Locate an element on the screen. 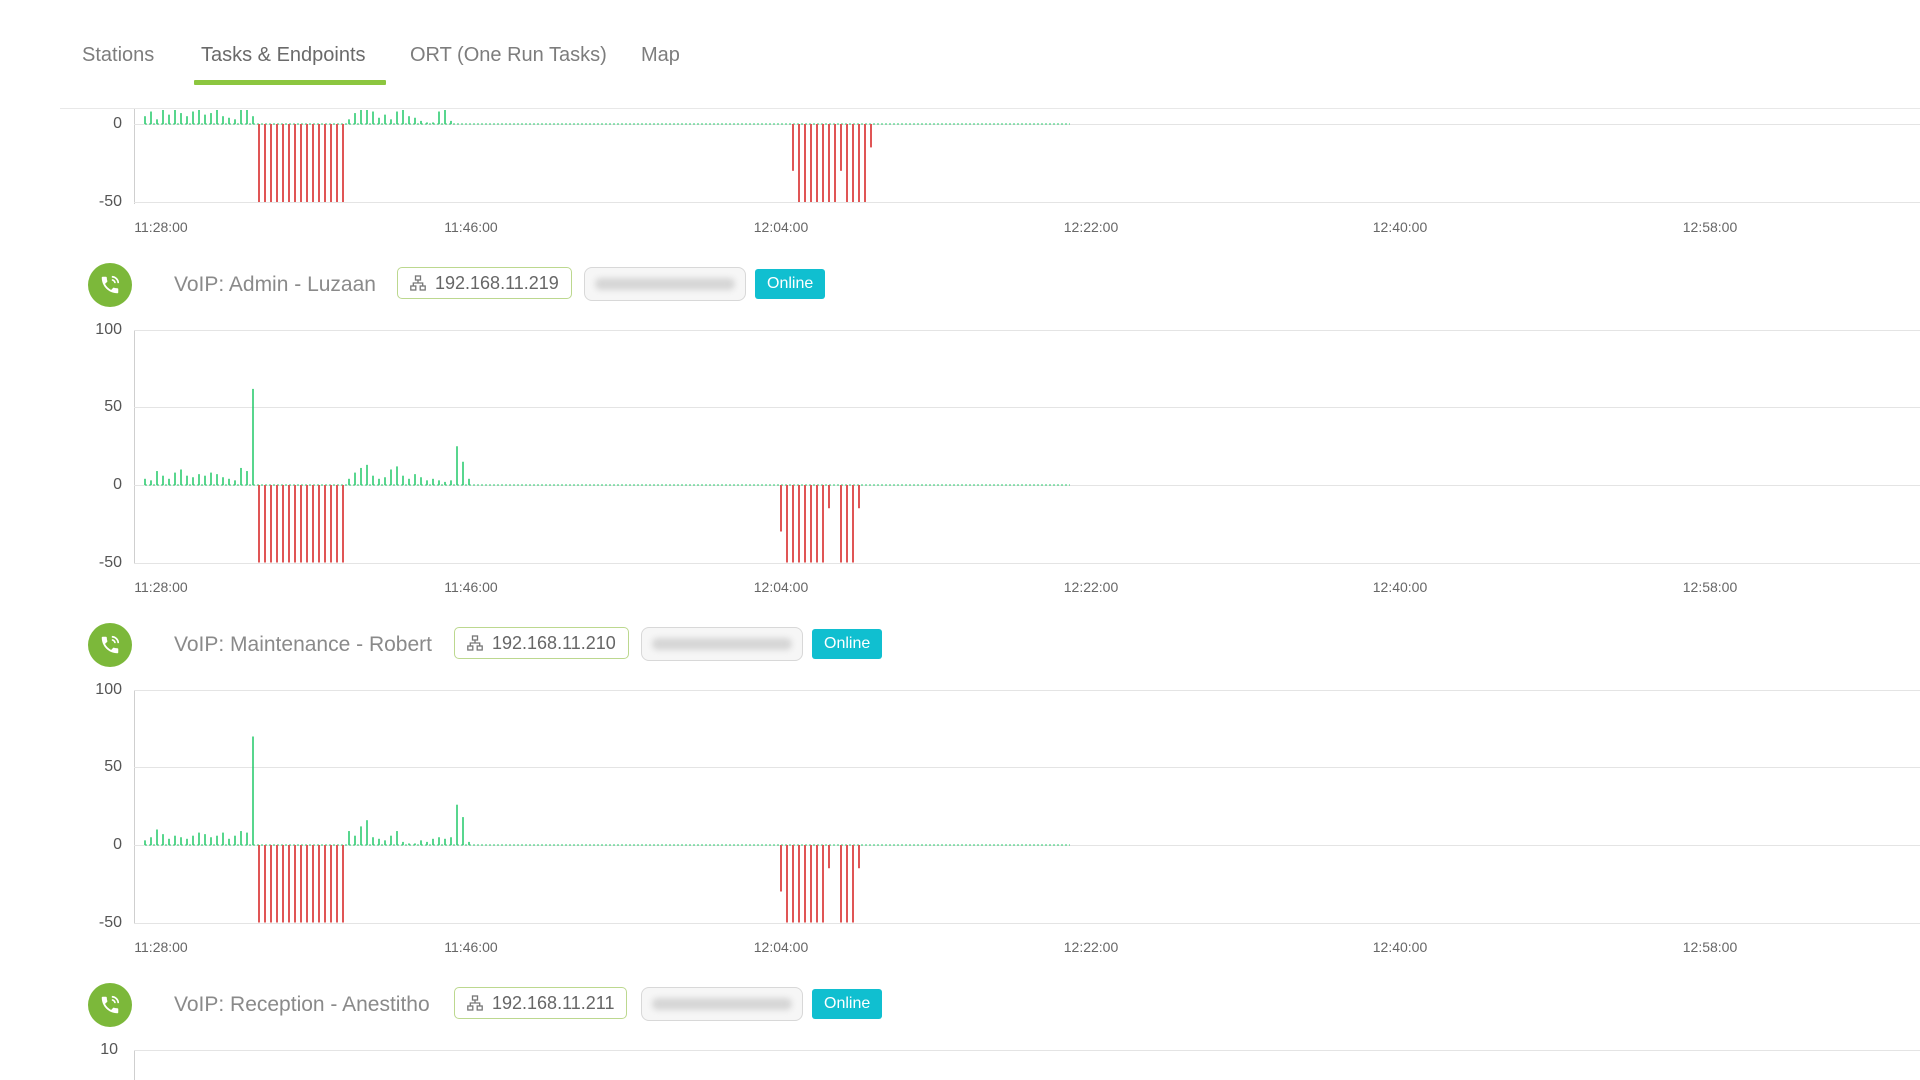 The width and height of the screenshot is (1920, 1080). y-axis-line is located at coordinates (134, 1065).